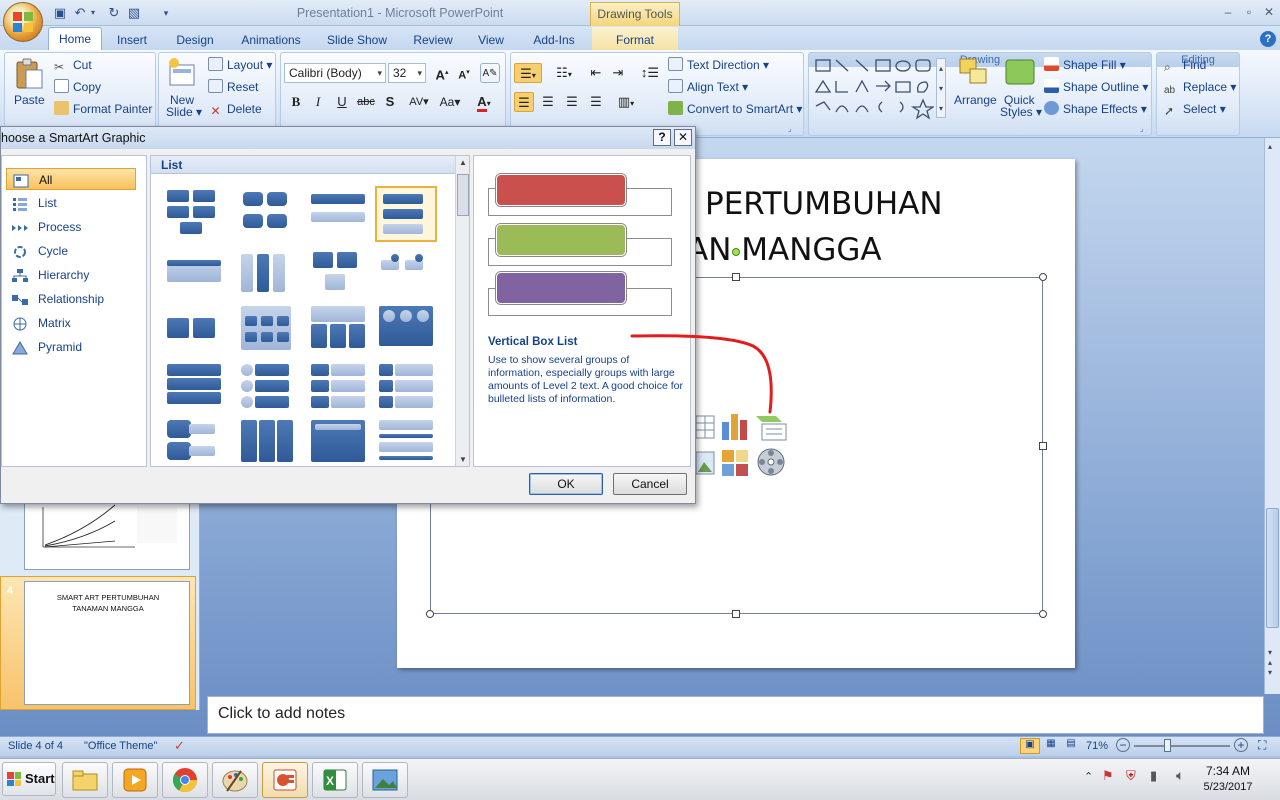 The height and width of the screenshot is (800, 1280). I want to click on layout-button: Layout ▾, so click(240, 65).